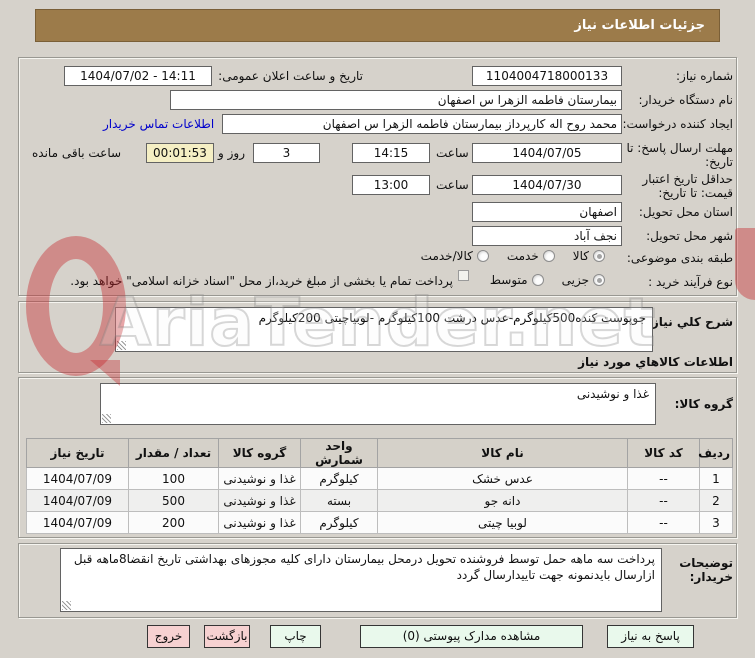  I want to click on delivery-city-field: نجف آباد, so click(547, 236).